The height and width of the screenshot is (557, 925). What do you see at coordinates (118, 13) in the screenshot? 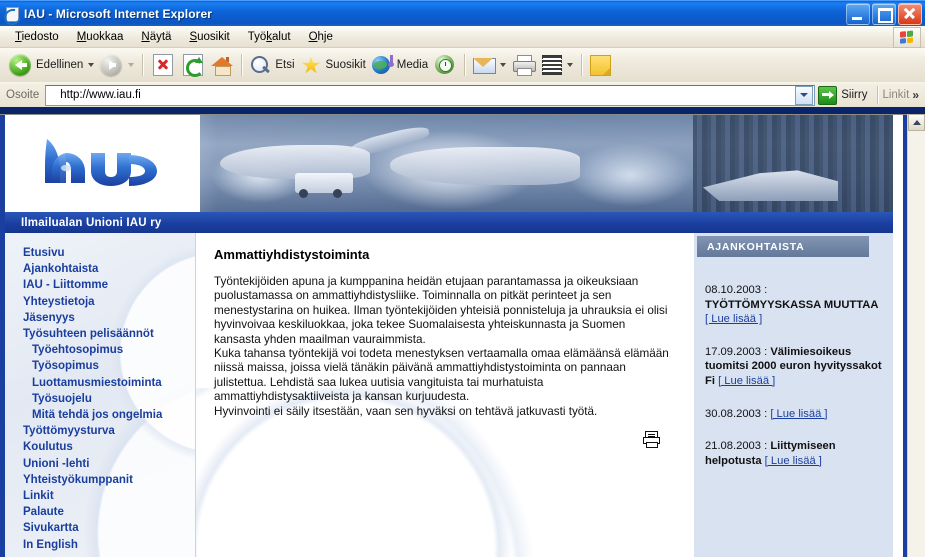
I see `window-title: IAU - Microsoft Internet Explorer` at bounding box center [118, 13].